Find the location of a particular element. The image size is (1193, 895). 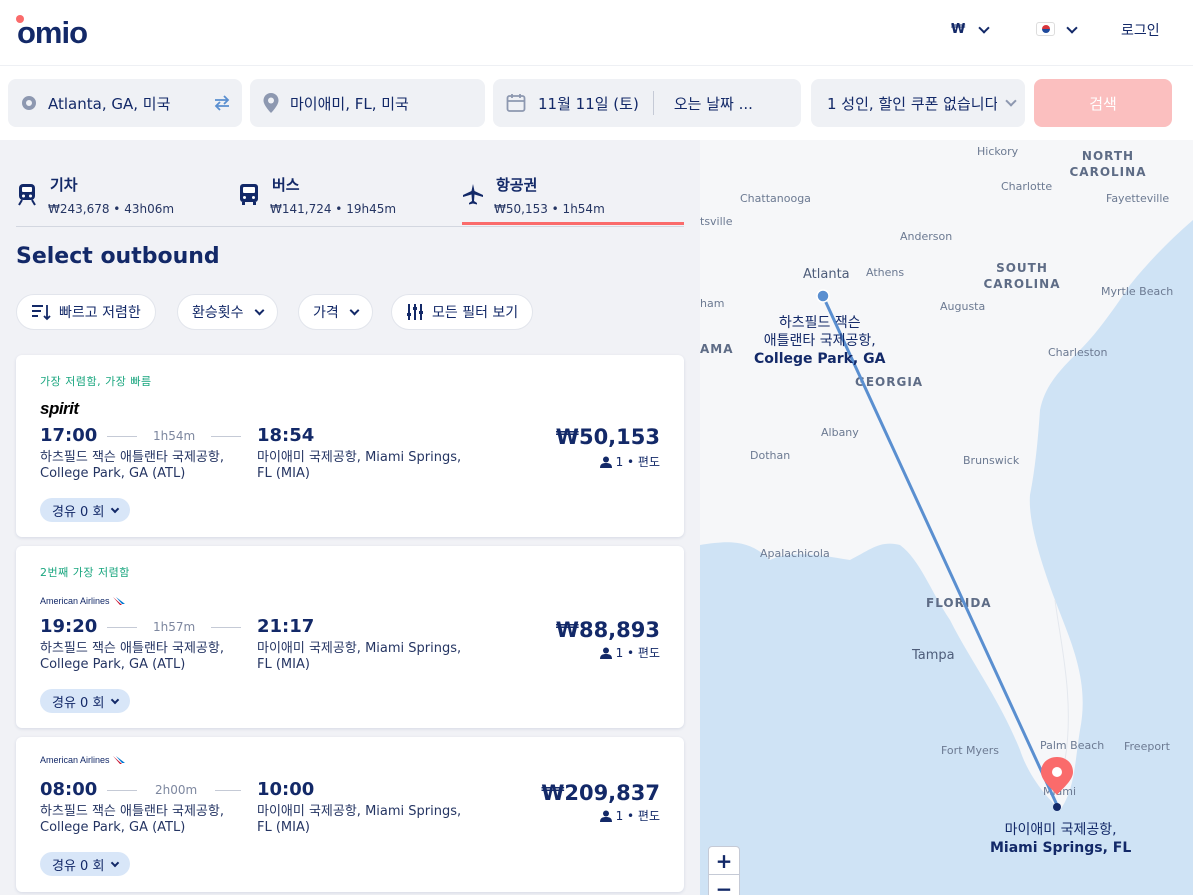

zoom-out-button: − is located at coordinates (724, 885).